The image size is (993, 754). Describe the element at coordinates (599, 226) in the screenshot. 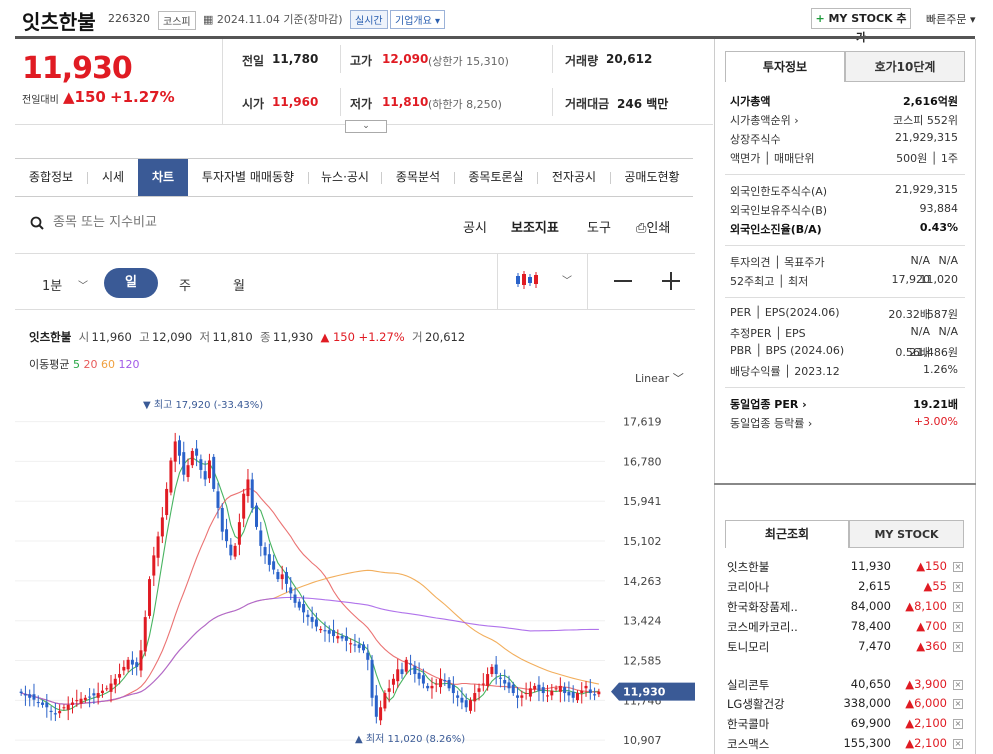

I see `tools-button: 도구` at that location.